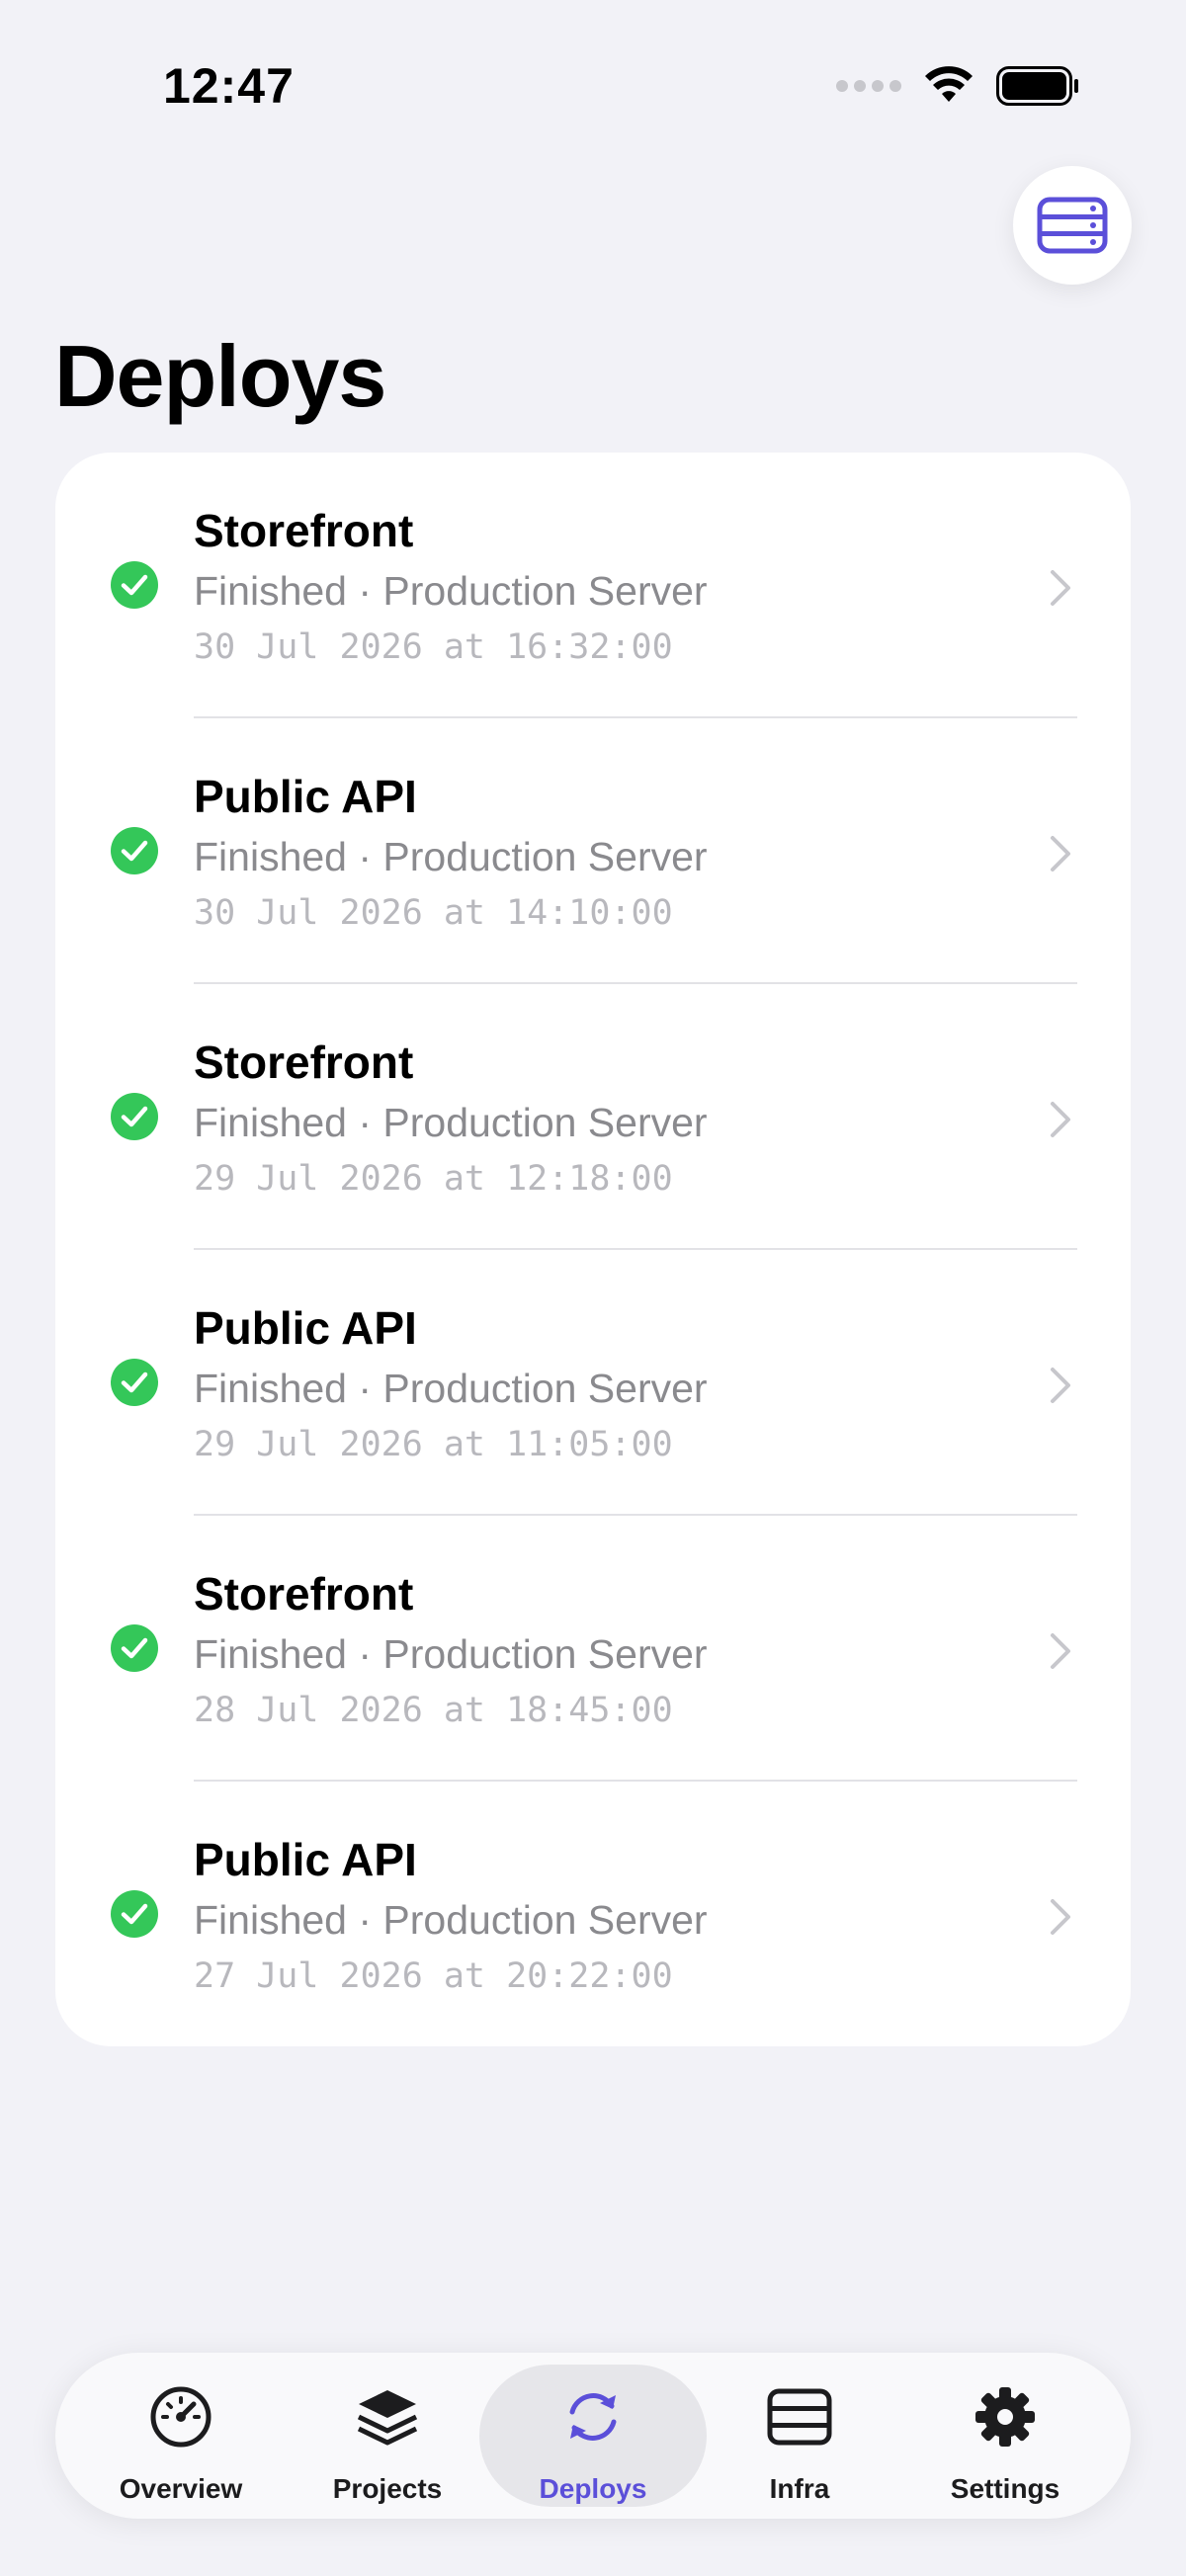  I want to click on deploy-timestamp: 29 Jul 2026 at 12:18:00, so click(433, 1179).